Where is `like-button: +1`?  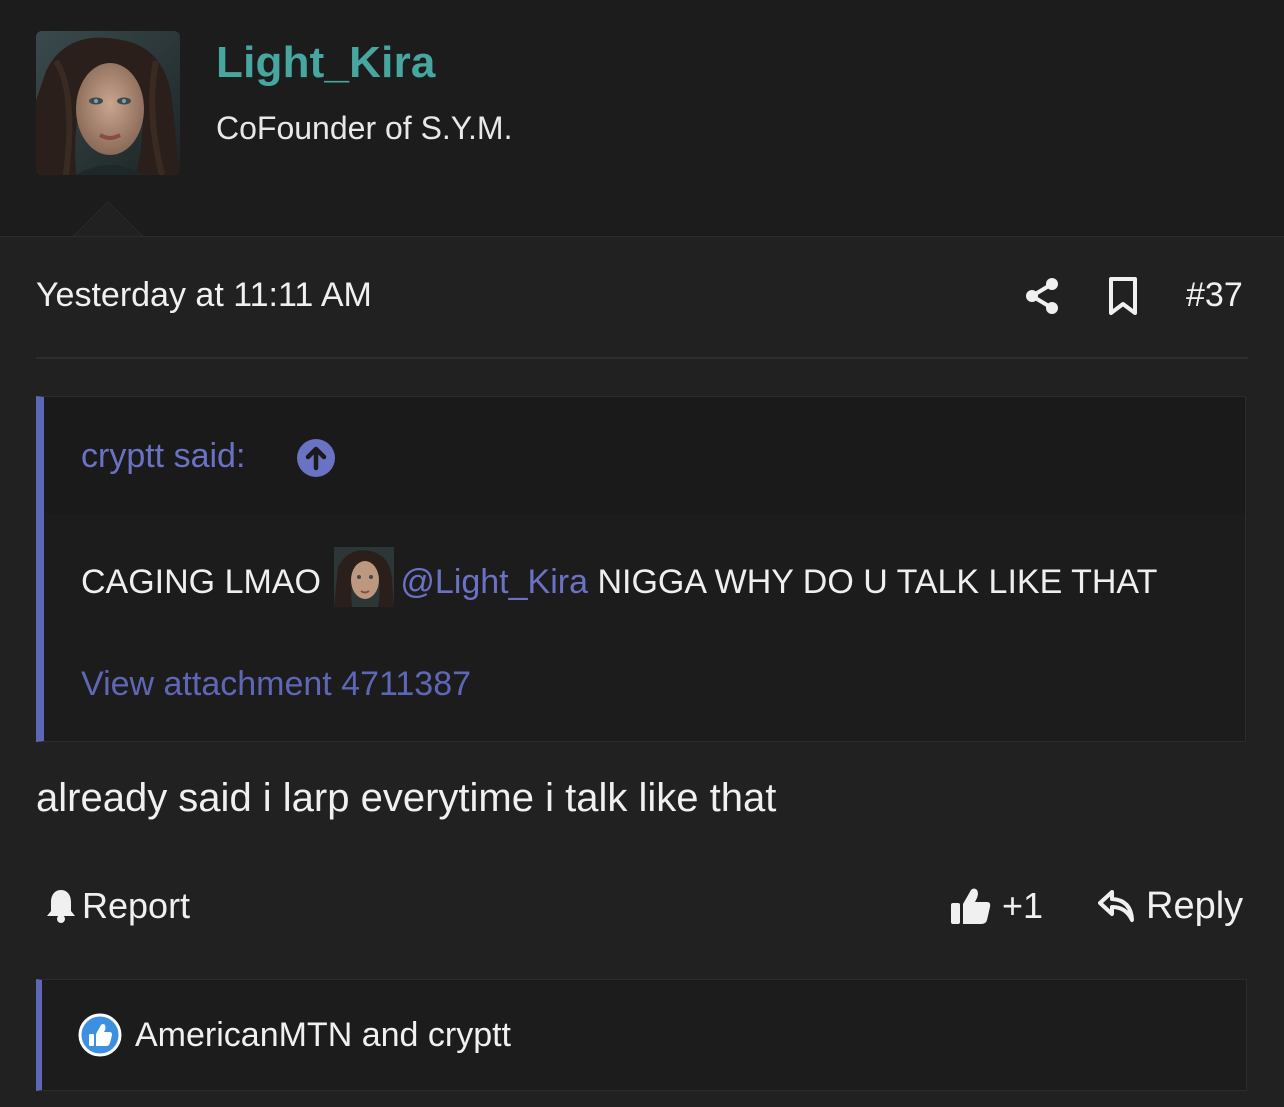
like-button: +1 is located at coordinates (996, 906).